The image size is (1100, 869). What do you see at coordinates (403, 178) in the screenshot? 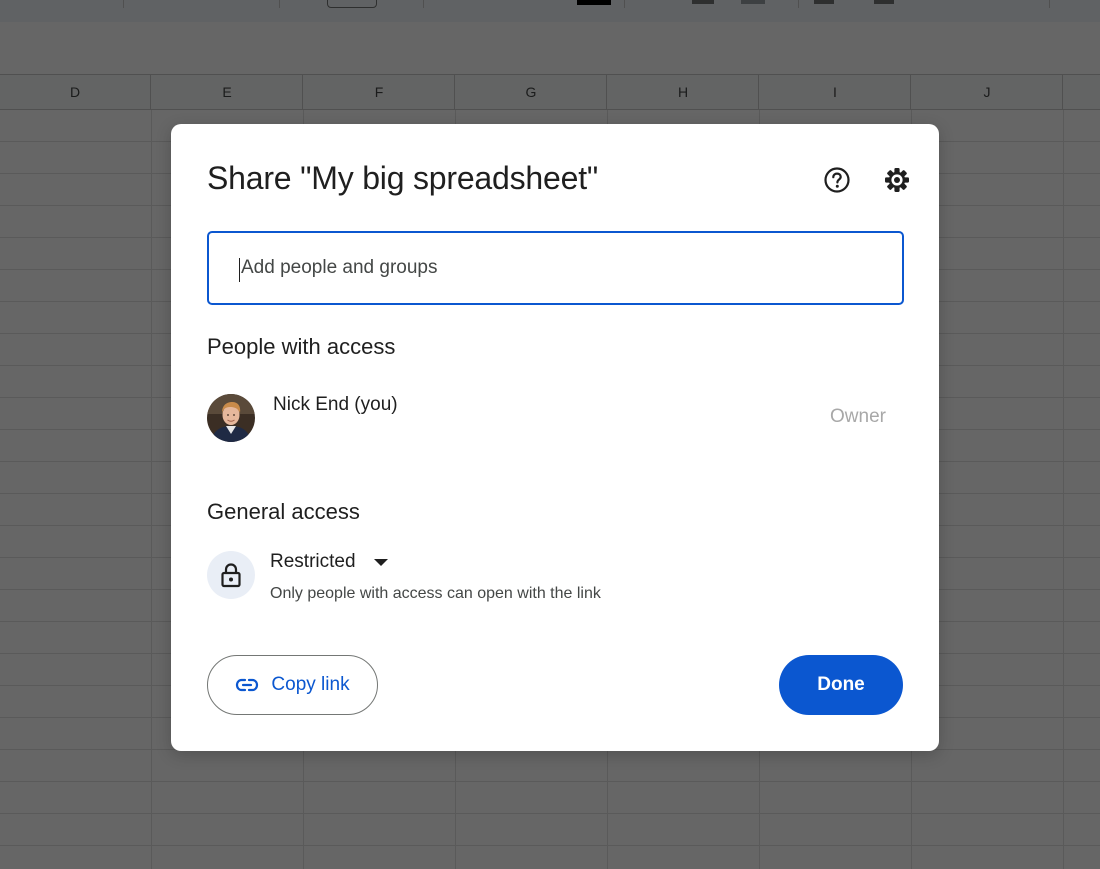
I see `dialog-title: Share "My big spreadsheet"` at bounding box center [403, 178].